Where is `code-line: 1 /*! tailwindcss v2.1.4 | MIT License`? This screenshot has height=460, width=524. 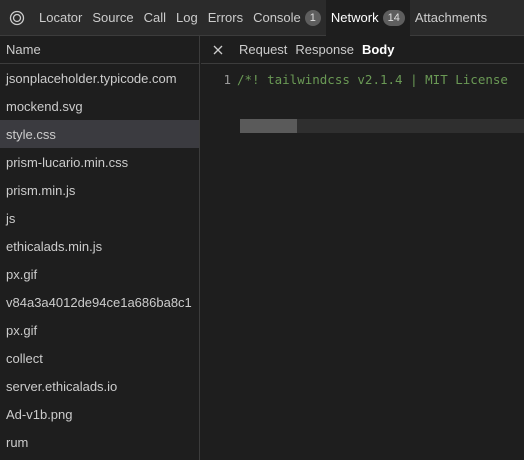
code-line: 1 /*! tailwindcss v2.1.4 | MIT License is located at coordinates (354, 79).